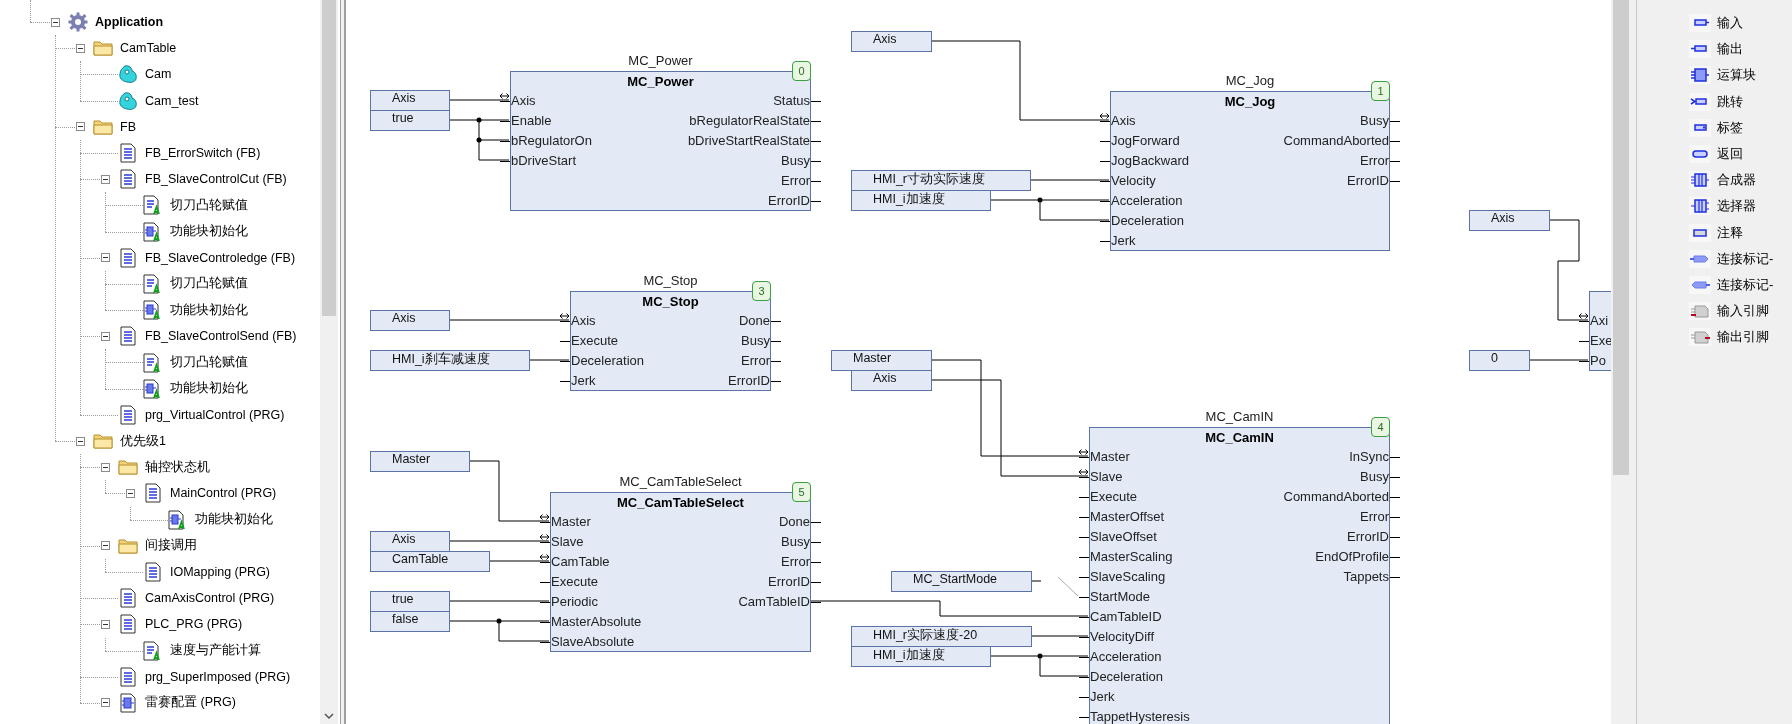 The image size is (1792, 724). Describe the element at coordinates (791, 100) in the screenshot. I see `pin-name: Status` at that location.